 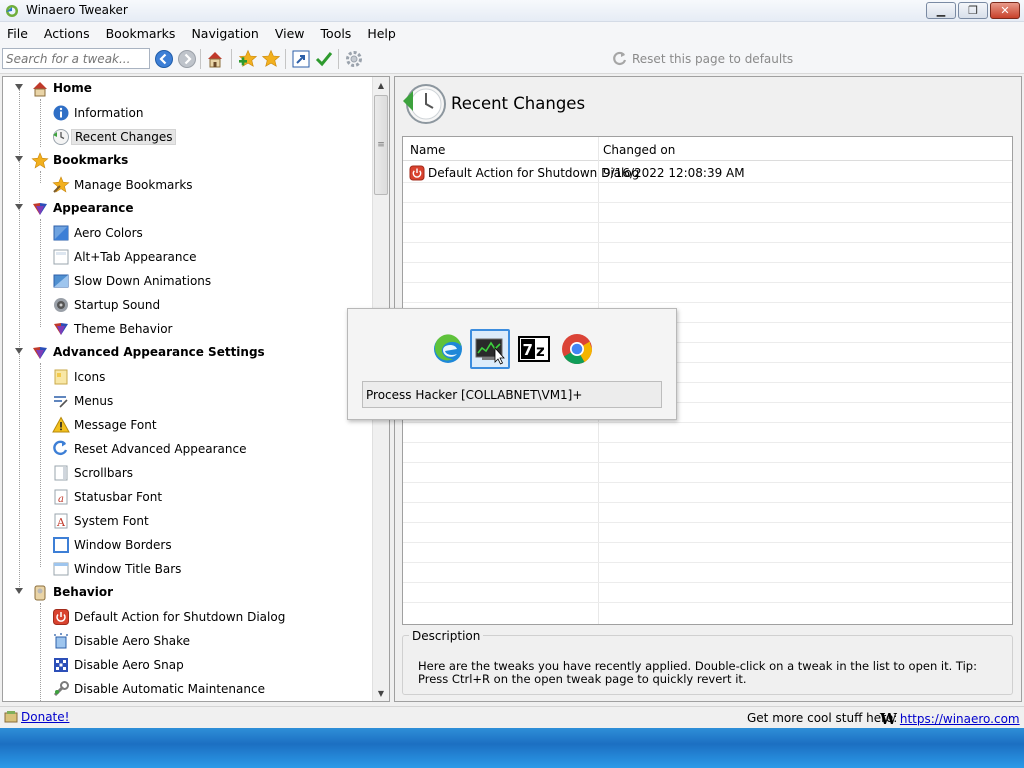 What do you see at coordinates (707, 149) in the screenshot?
I see `table-header: Name Changed on` at bounding box center [707, 149].